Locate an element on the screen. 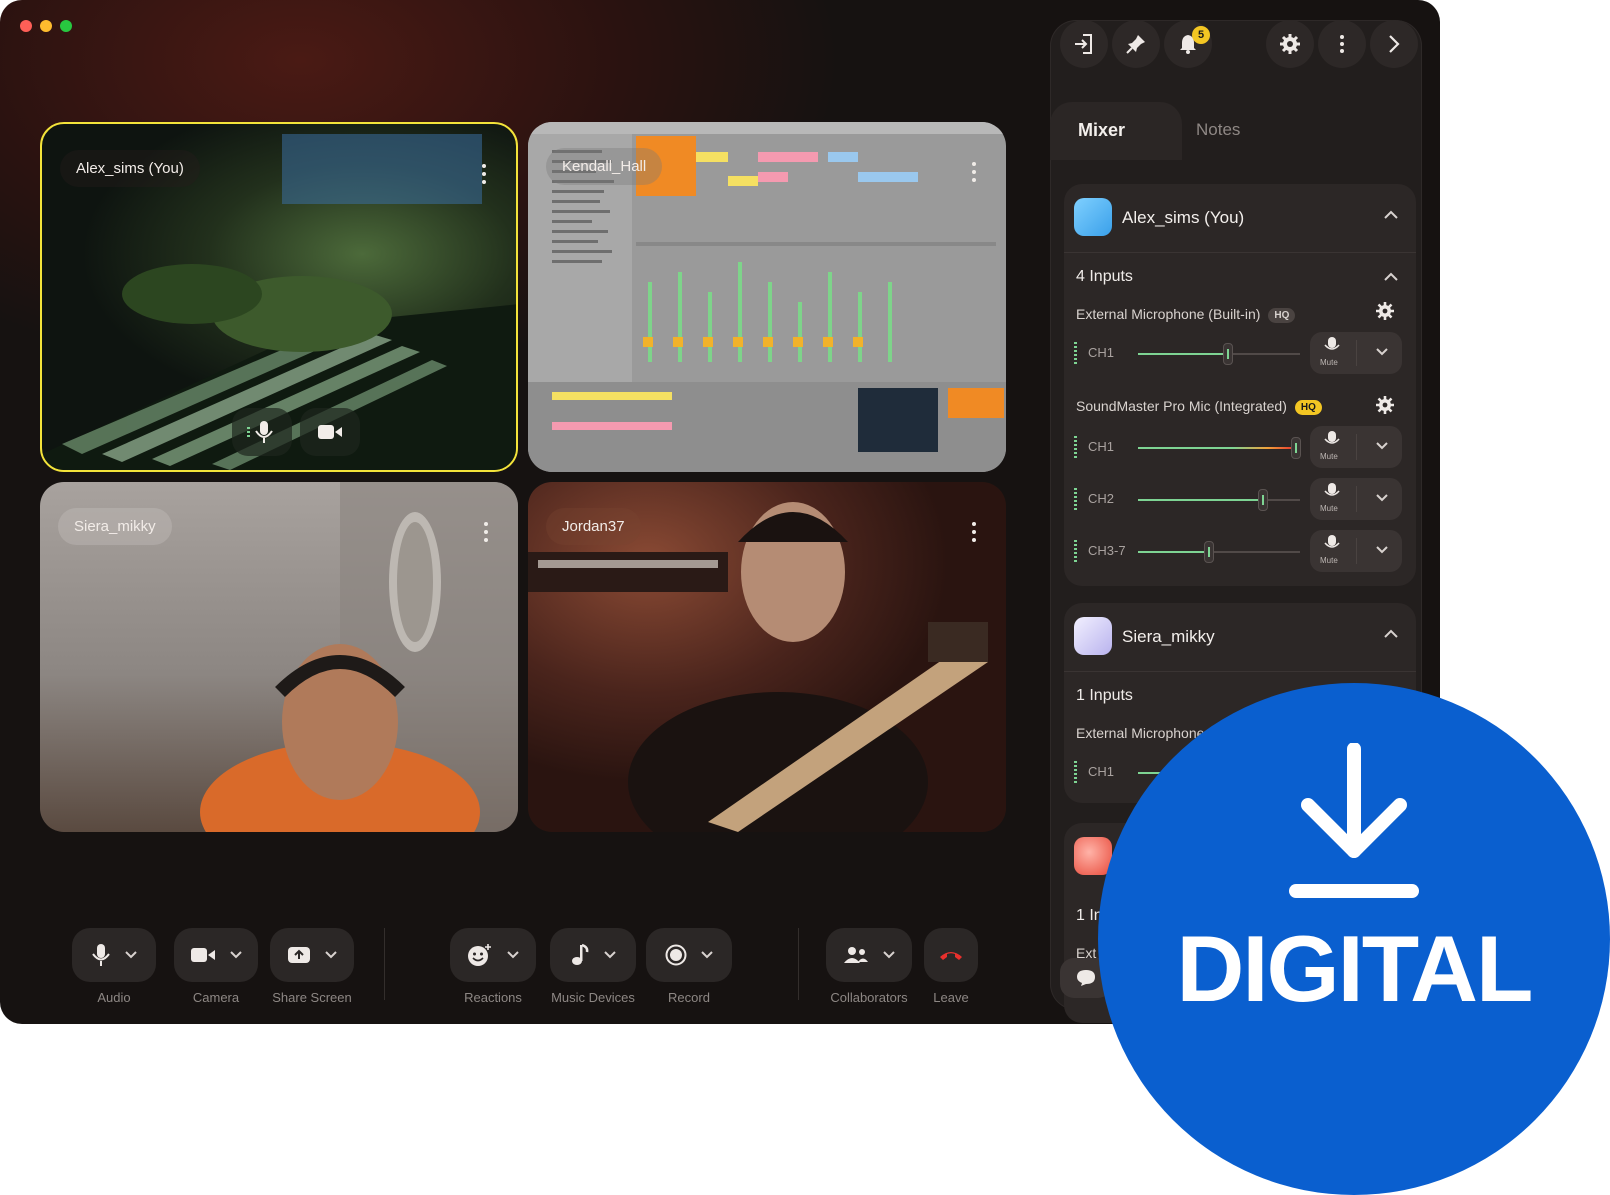 This screenshot has height=1195, width=1610. tile-camera-button is located at coordinates (330, 432).